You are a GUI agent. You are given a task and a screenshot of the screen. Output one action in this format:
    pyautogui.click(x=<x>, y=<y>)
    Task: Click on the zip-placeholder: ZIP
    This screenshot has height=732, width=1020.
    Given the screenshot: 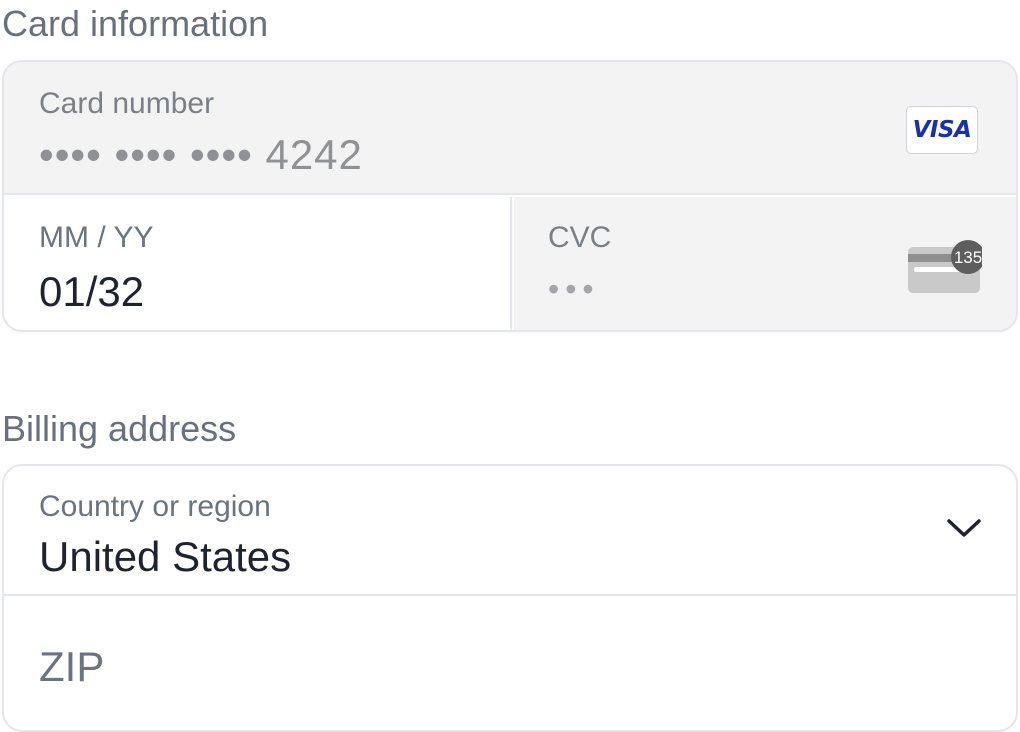 What is the action you would take?
    pyautogui.click(x=72, y=666)
    